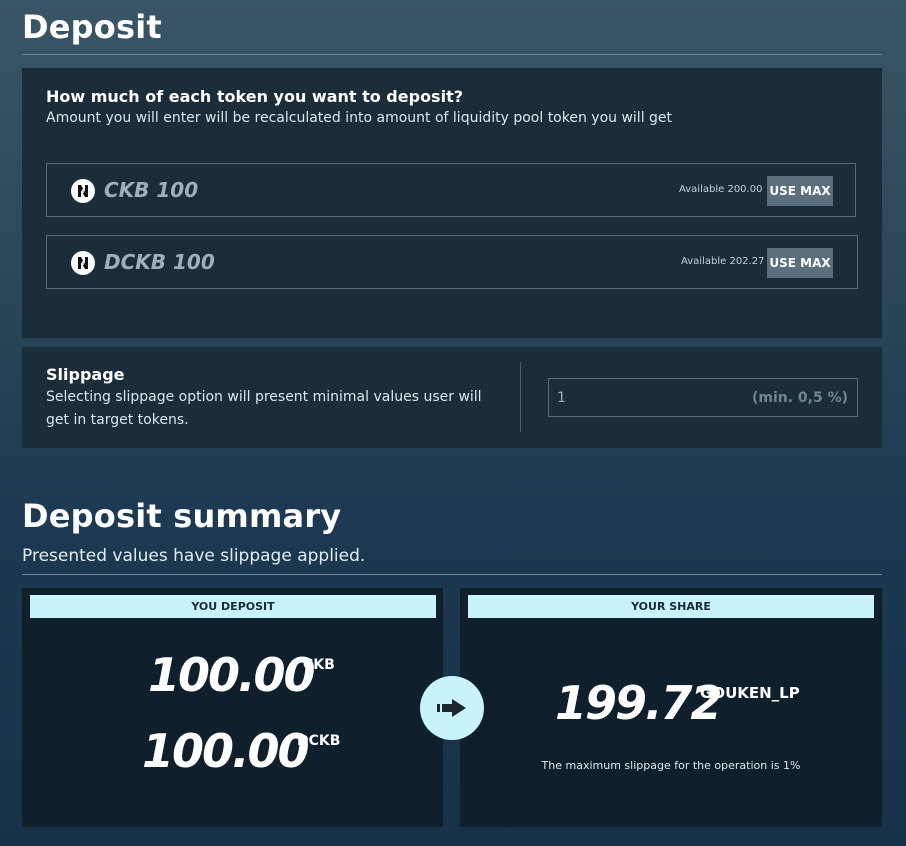  What do you see at coordinates (452, 574) in the screenshot?
I see `summary-divider` at bounding box center [452, 574].